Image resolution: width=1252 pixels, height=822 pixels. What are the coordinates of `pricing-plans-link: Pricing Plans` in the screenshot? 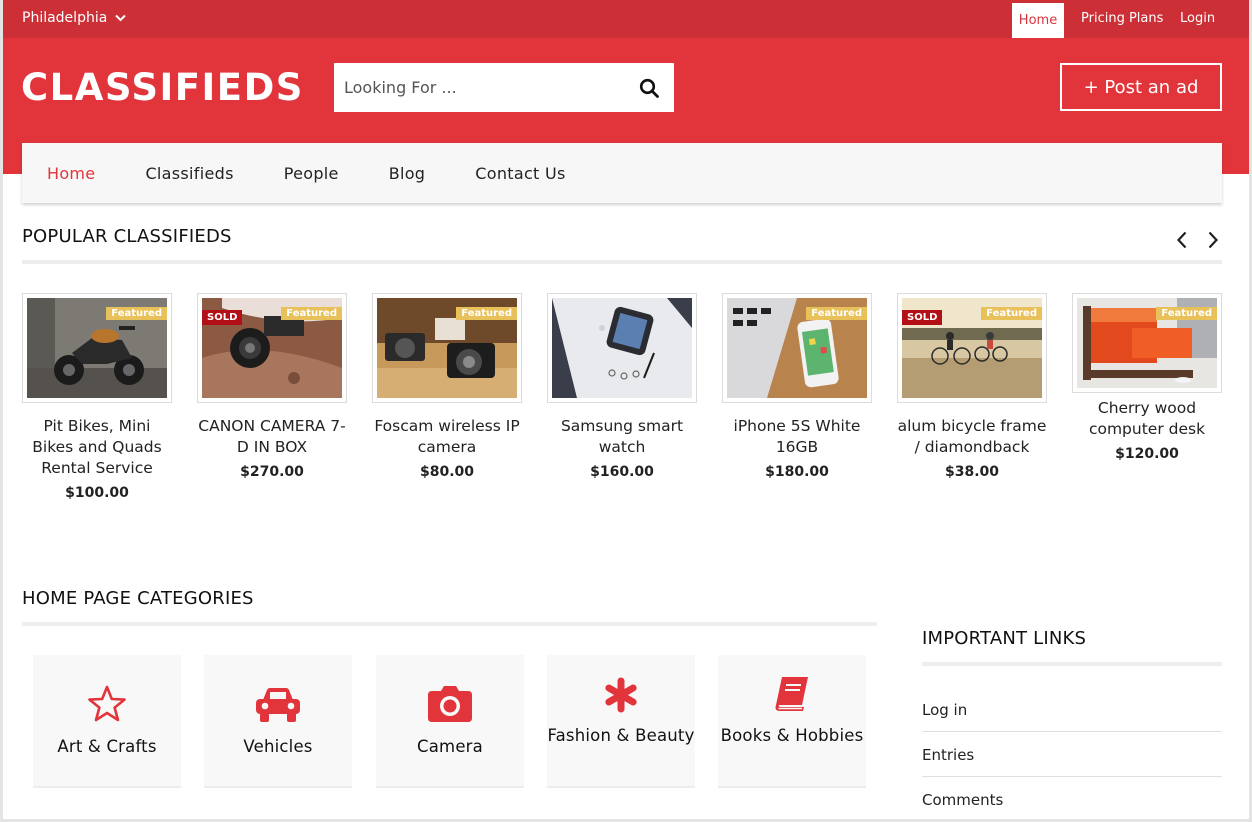 It's located at (1122, 18).